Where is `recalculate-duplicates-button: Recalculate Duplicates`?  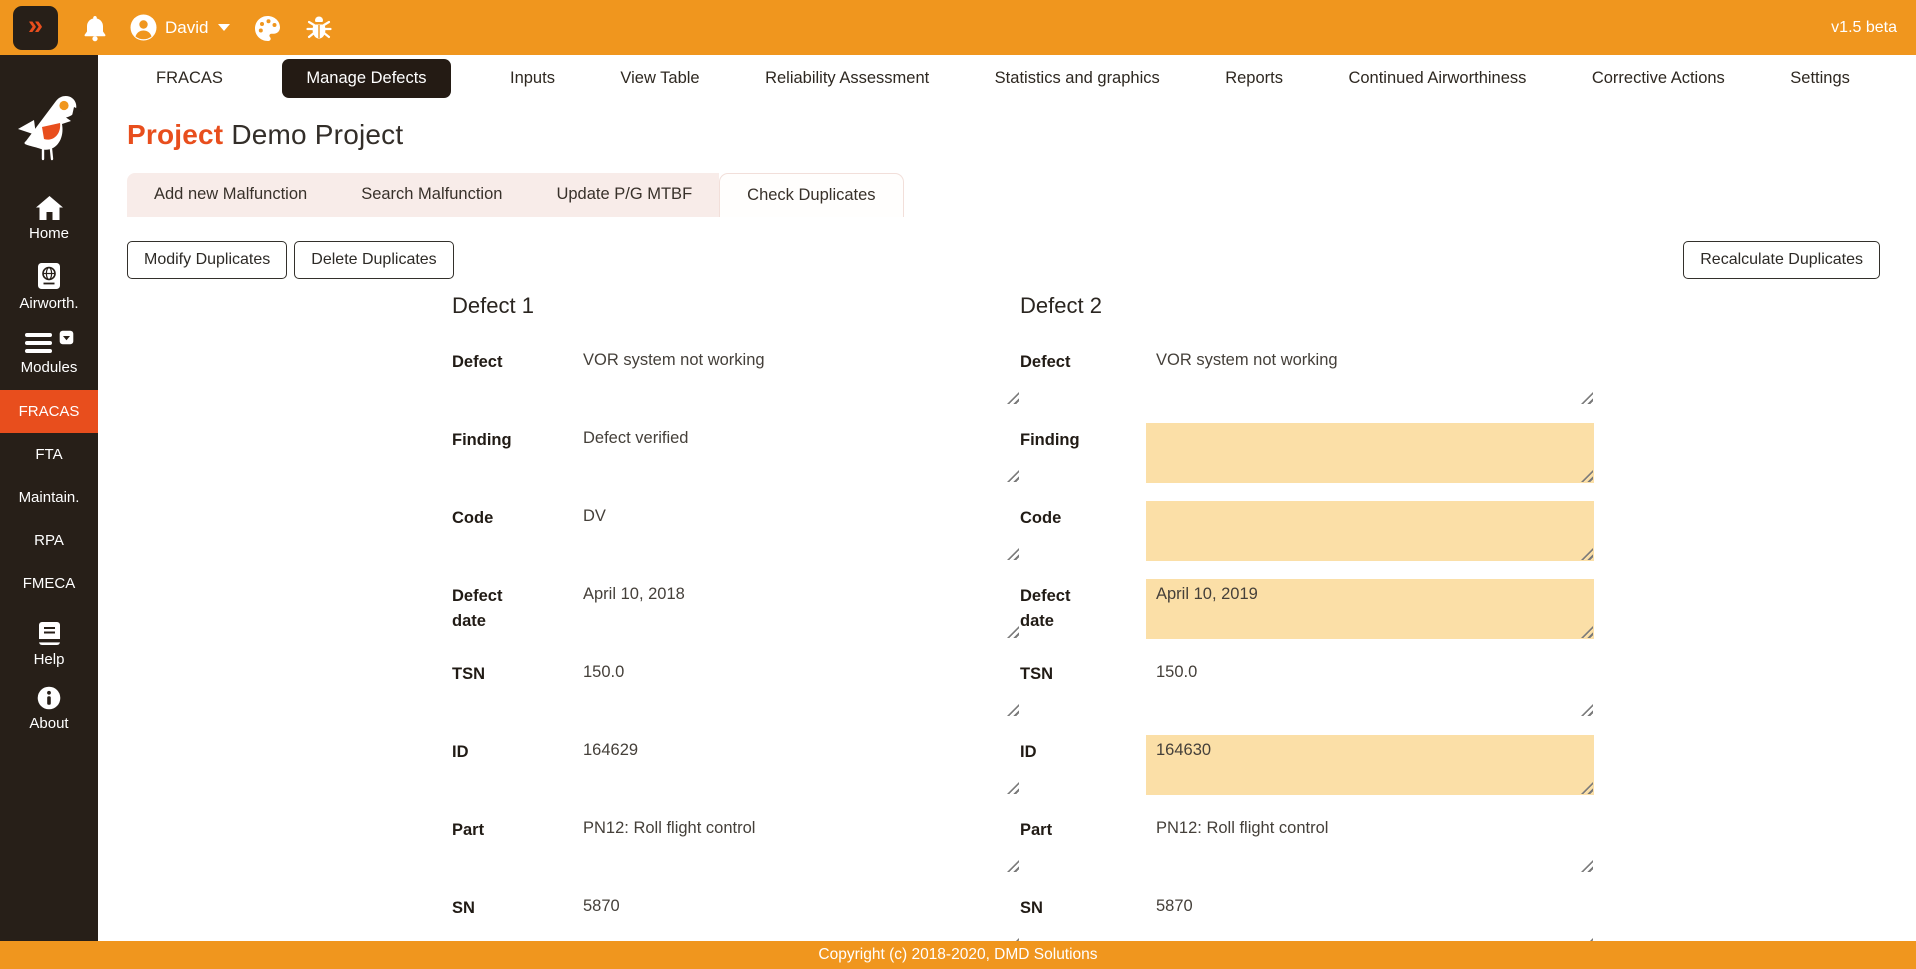
recalculate-duplicates-button: Recalculate Duplicates is located at coordinates (1781, 260).